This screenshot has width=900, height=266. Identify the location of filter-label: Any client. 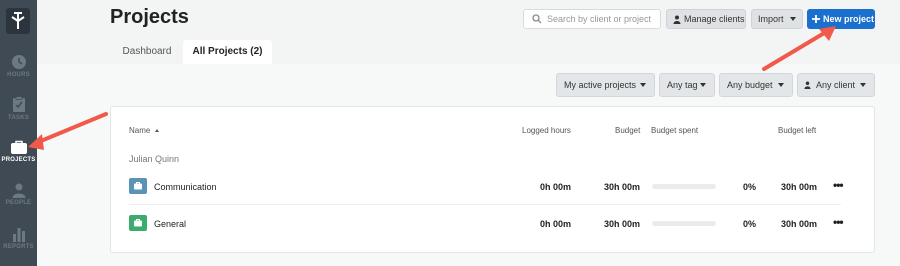
(836, 85).